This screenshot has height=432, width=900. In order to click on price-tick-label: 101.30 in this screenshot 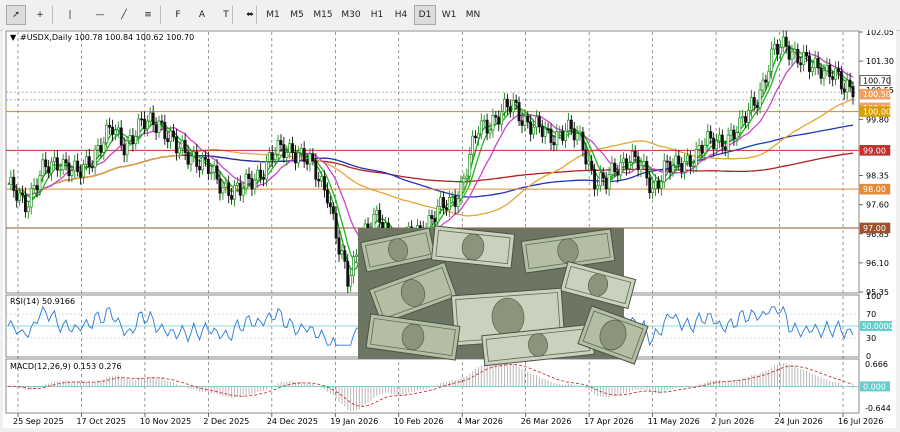, I will do `click(880, 61)`.